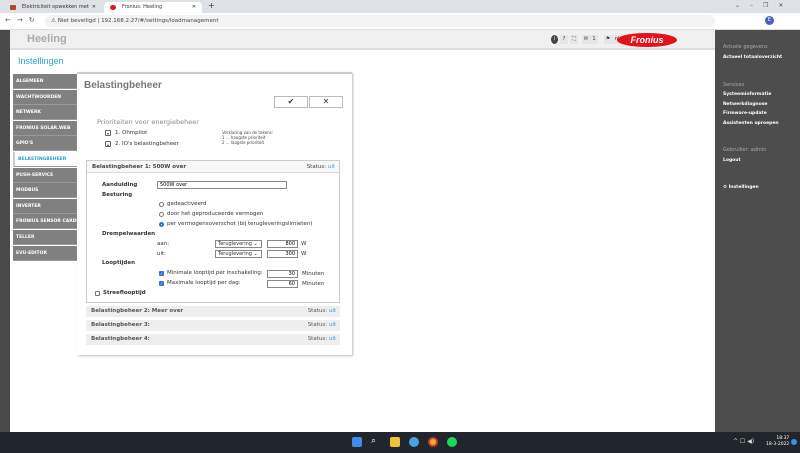 The width and height of the screenshot is (800, 453). Describe the element at coordinates (23, 20) in the screenshot. I see `nav-buttons: ←→↻` at that location.